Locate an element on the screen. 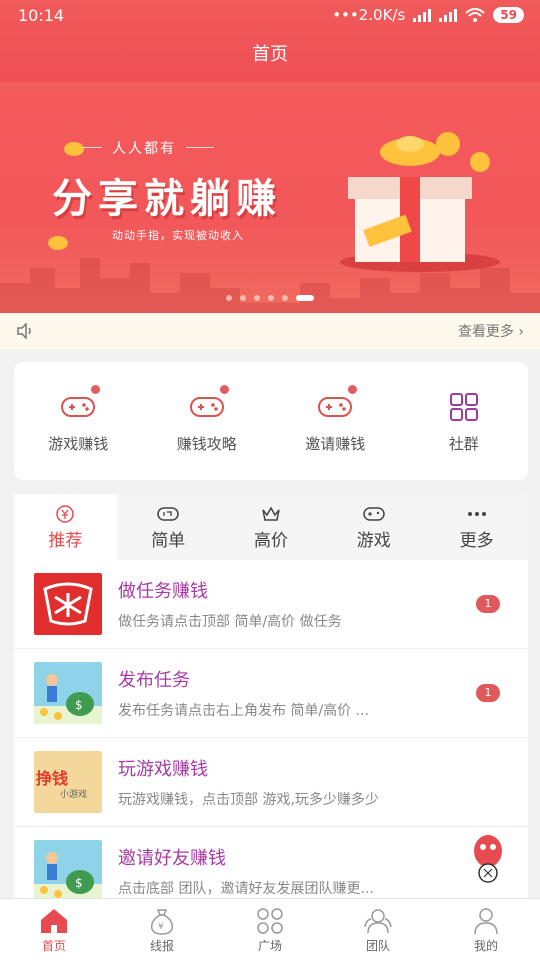  list-item: 挣钱 小游戏 玩游戏赚钱 玩游戏赚钱，点击顶部 游戏,玩多少赚多少 is located at coordinates (271, 782).